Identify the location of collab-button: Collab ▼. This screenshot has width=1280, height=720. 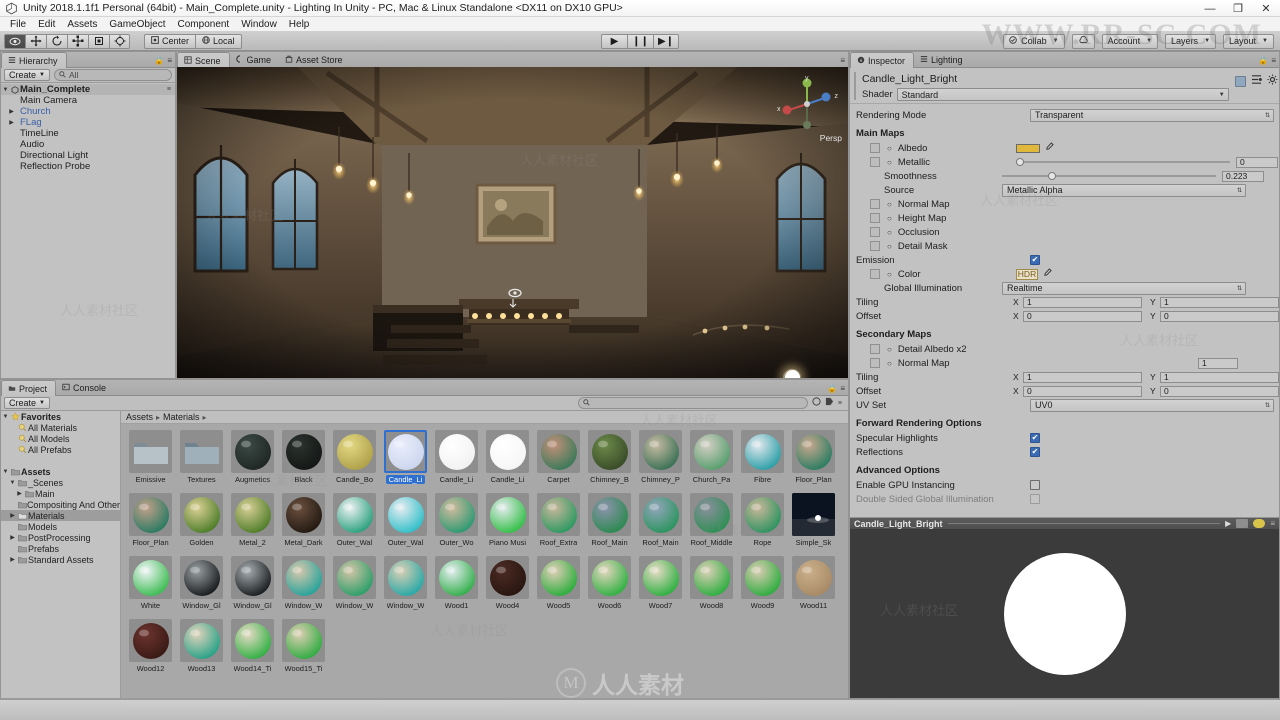
(1034, 41).